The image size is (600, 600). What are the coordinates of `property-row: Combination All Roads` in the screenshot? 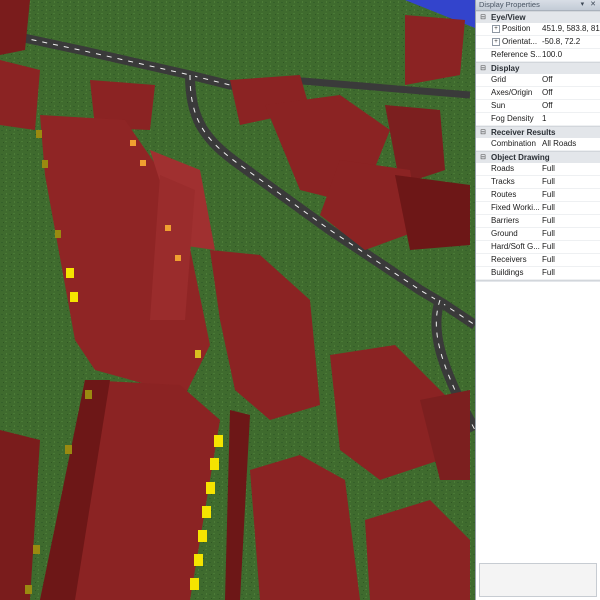 It's located at (538, 144).